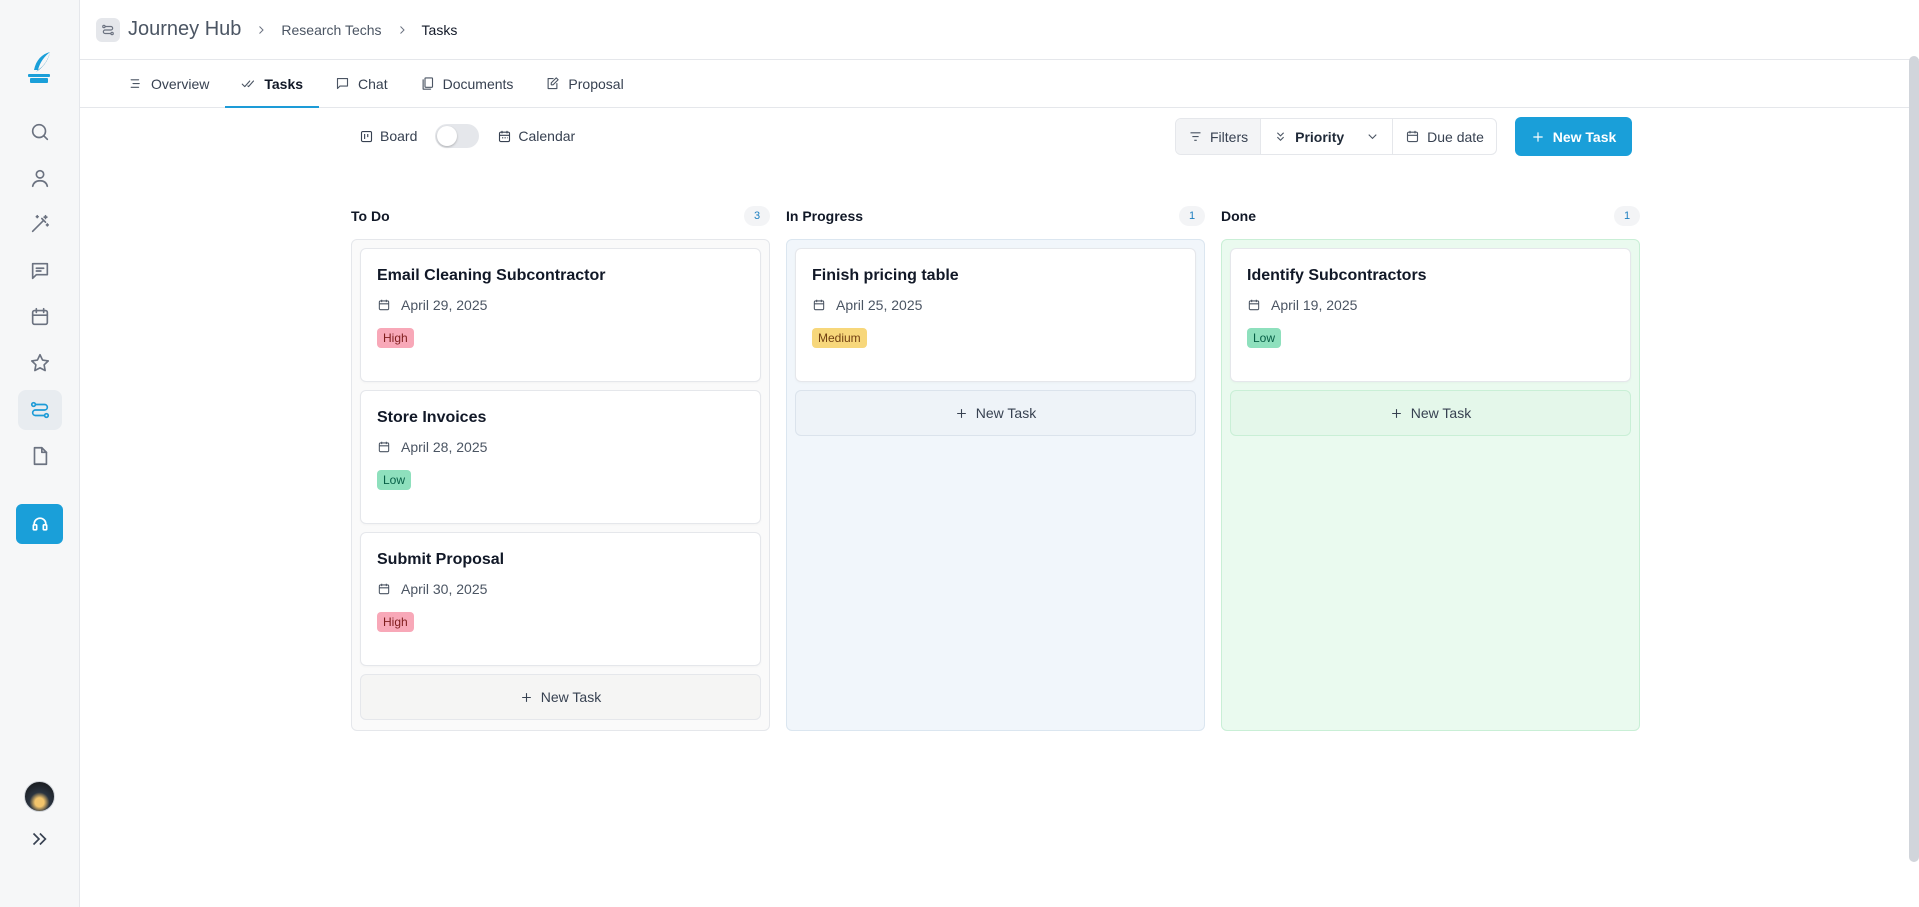  Describe the element at coordinates (444, 589) in the screenshot. I see `task-date-text: April 30, 2025` at that location.